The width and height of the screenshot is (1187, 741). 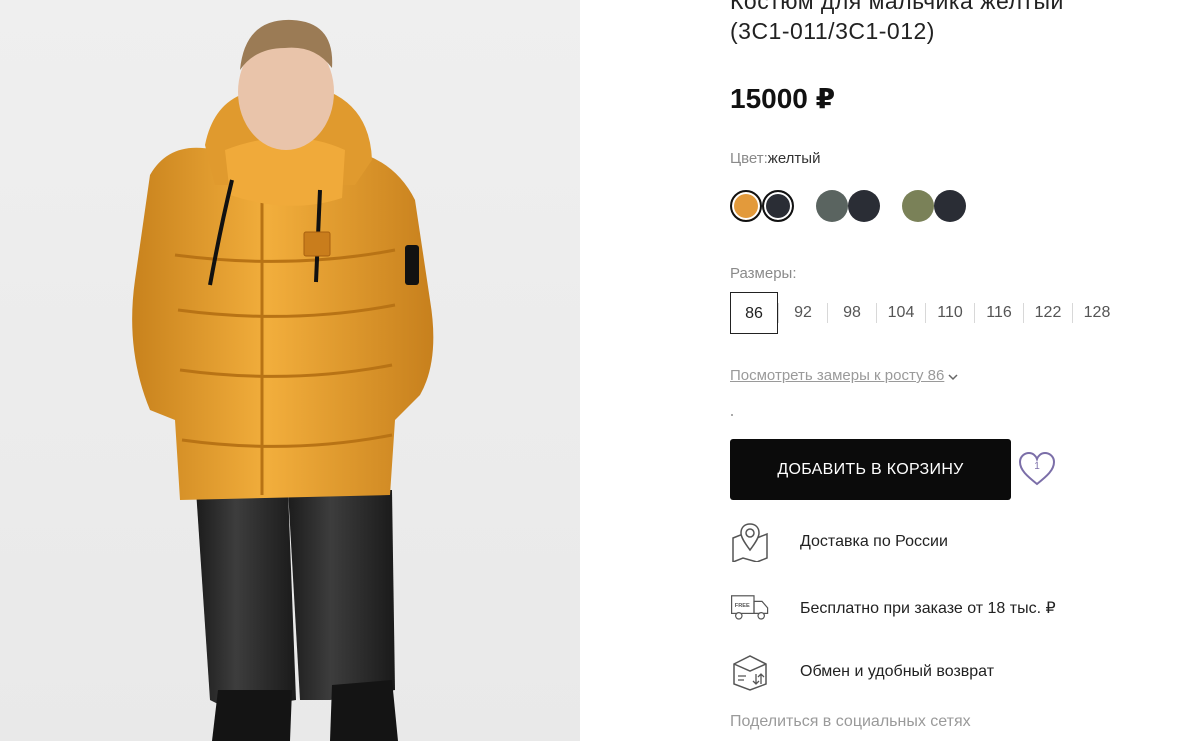 What do you see at coordinates (794, 158) in the screenshot?
I see `color-value: желтый` at bounding box center [794, 158].